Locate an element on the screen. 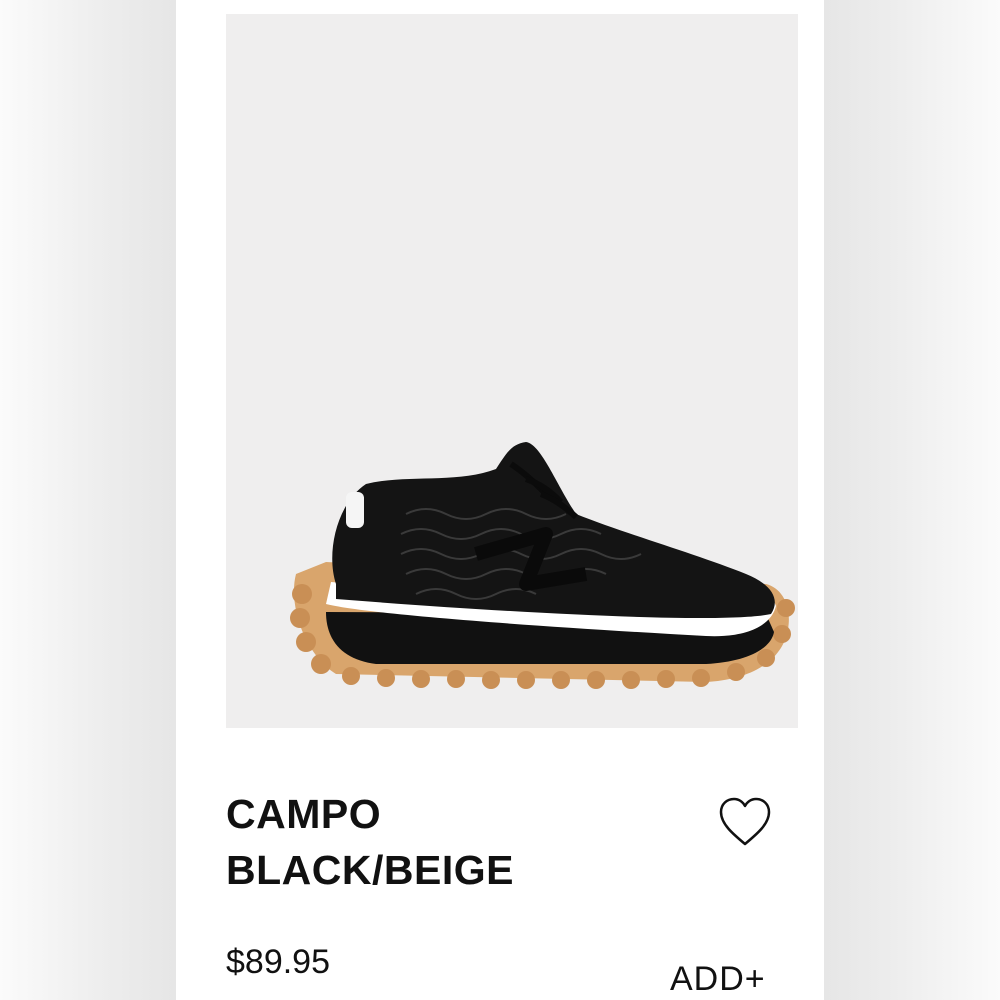  product-title: CAMPO BLACK/BEIGE is located at coordinates (441, 842).